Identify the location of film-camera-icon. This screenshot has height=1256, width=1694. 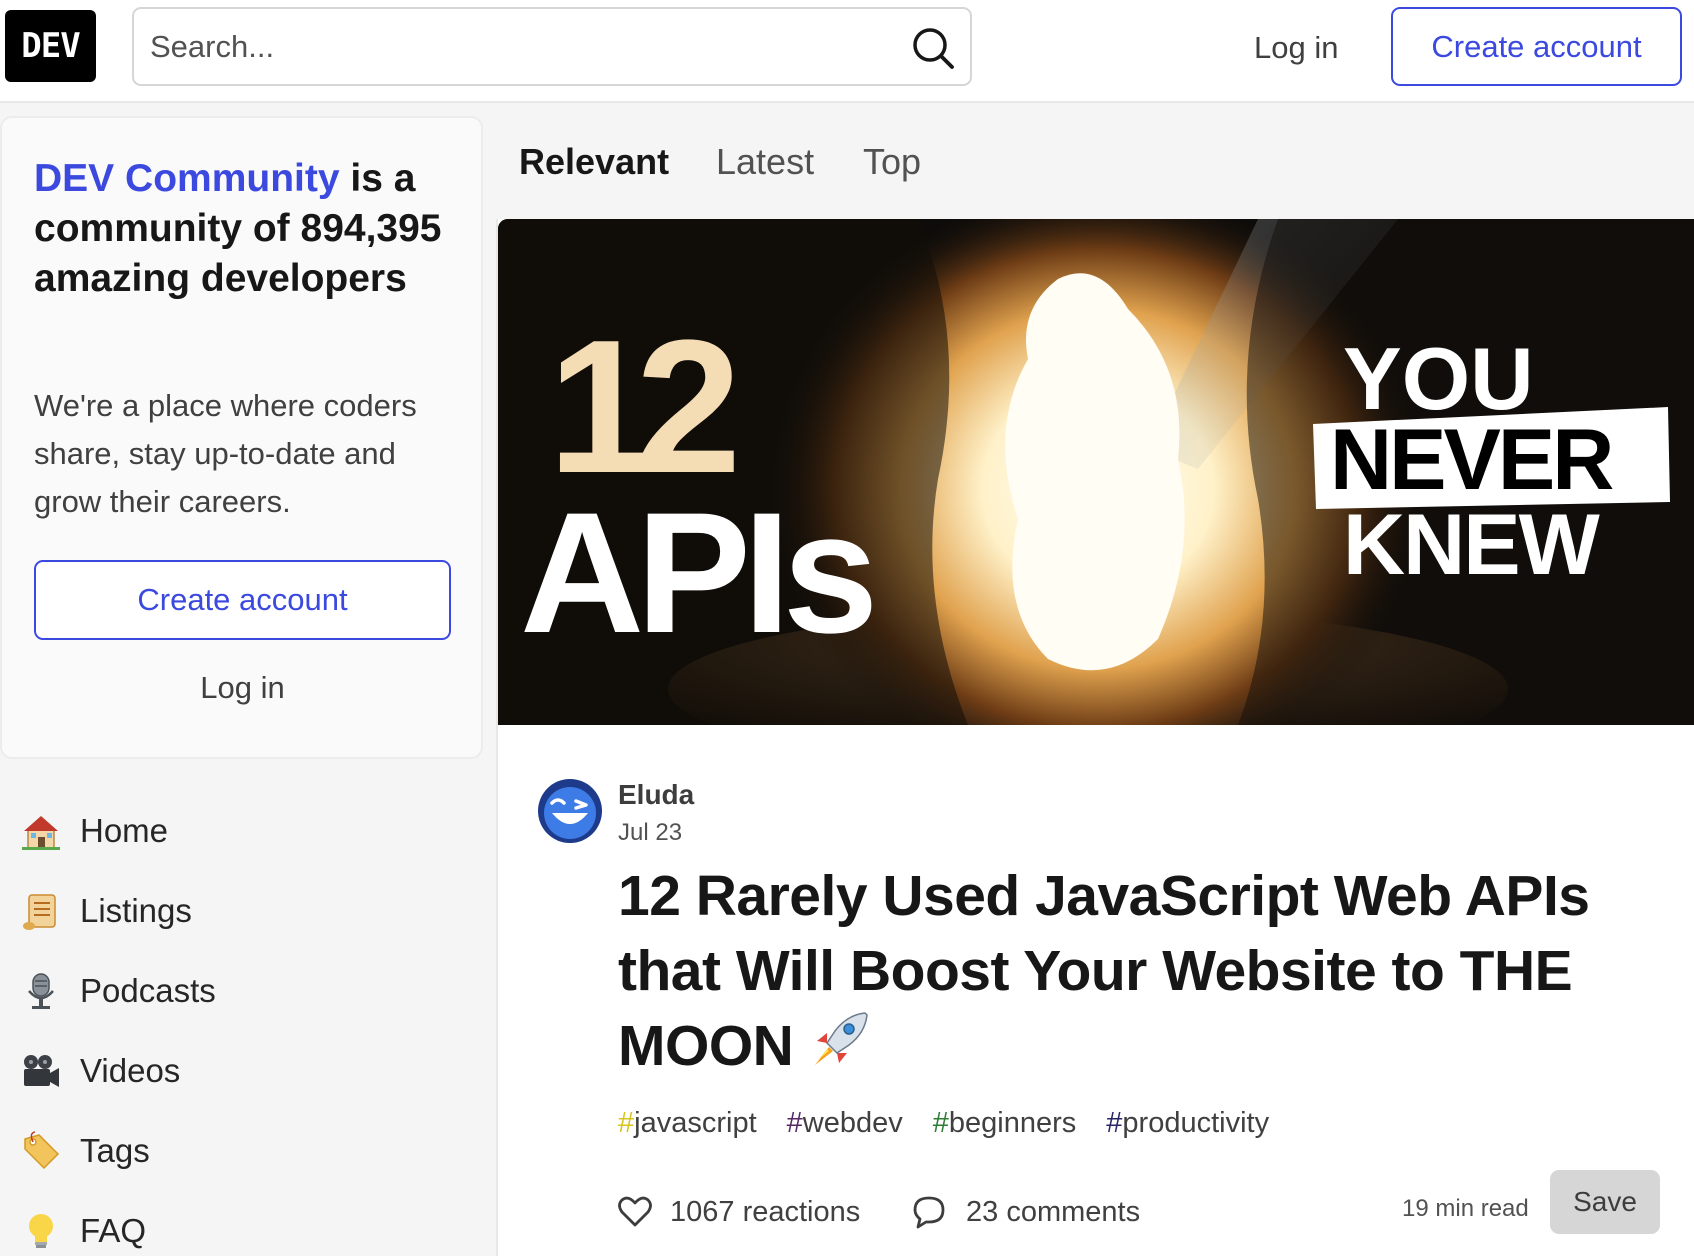
(41, 1071).